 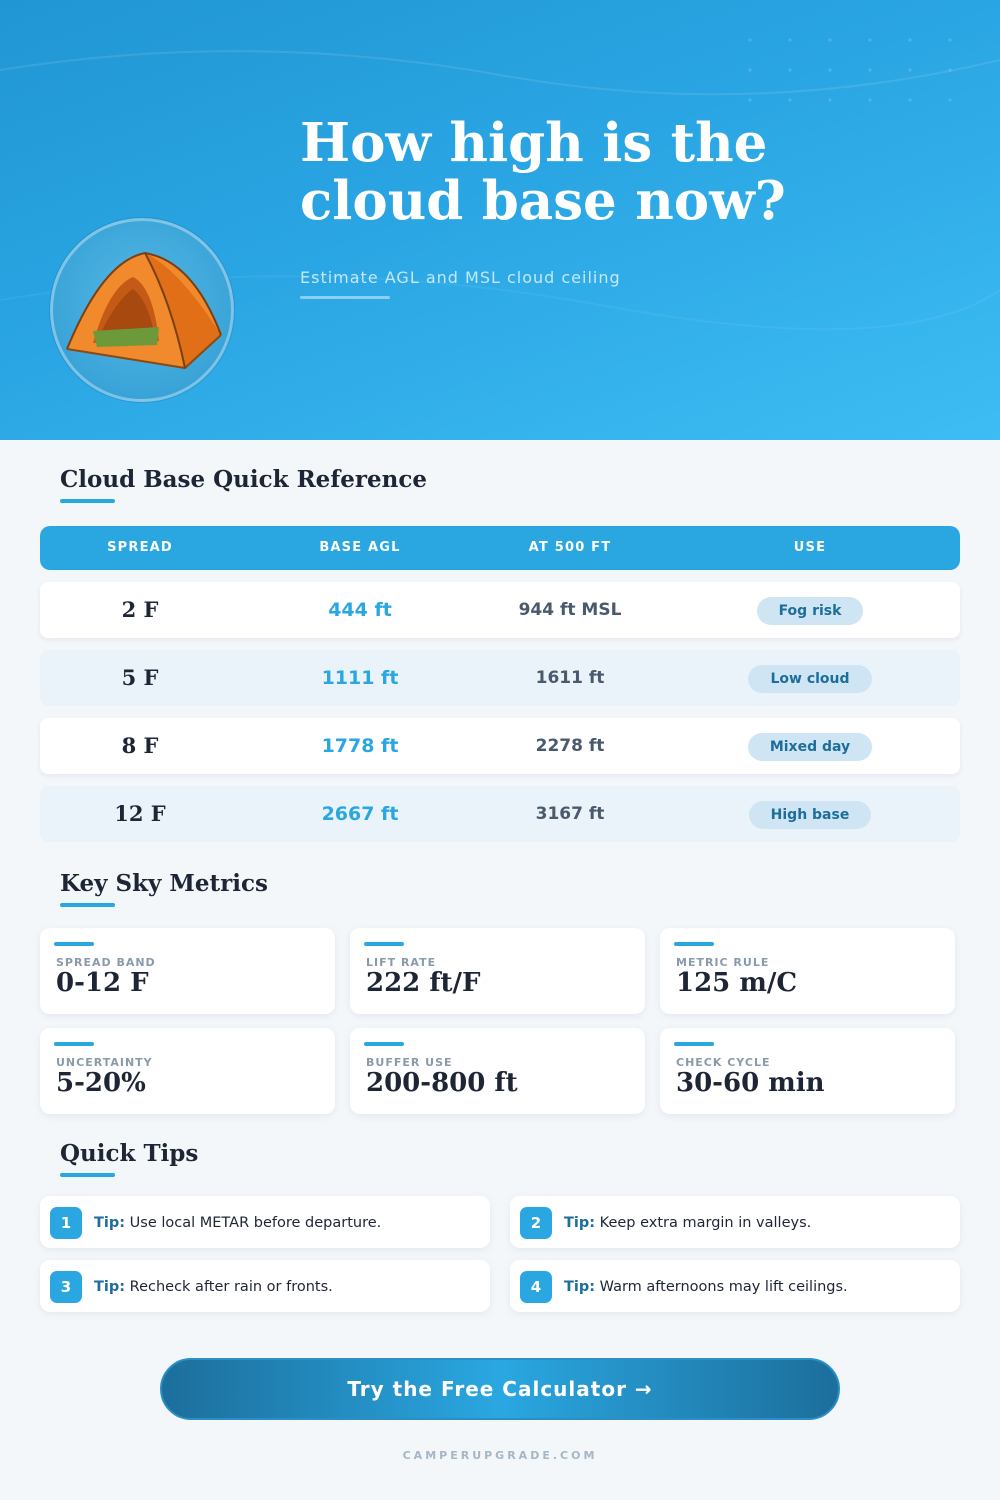 What do you see at coordinates (360, 814) in the screenshot?
I see `base-agl-cell: 2667 ft` at bounding box center [360, 814].